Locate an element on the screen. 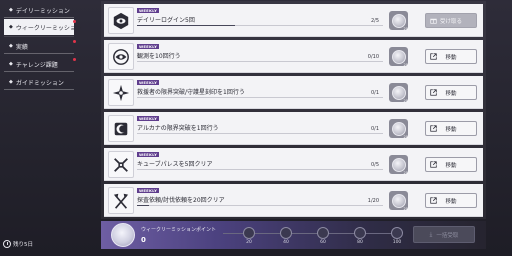 This screenshot has width=512, height=256. mission-row: WEEKLY デイリーログイン5回 2/5 20 受け取る is located at coordinates (293, 20).